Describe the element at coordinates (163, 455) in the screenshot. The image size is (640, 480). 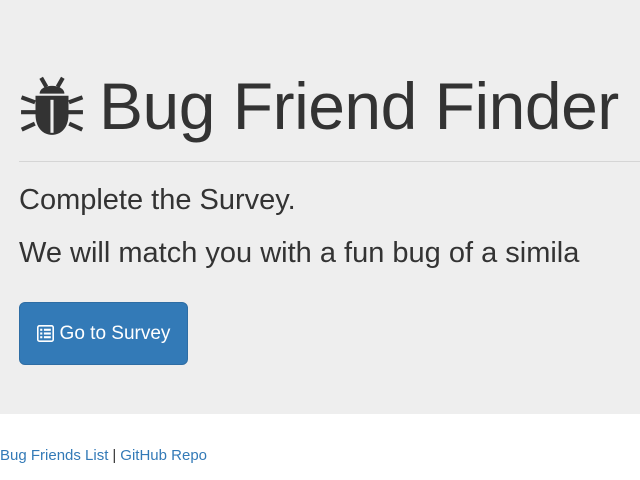
I see `github-repo-link: GitHub Repo` at that location.